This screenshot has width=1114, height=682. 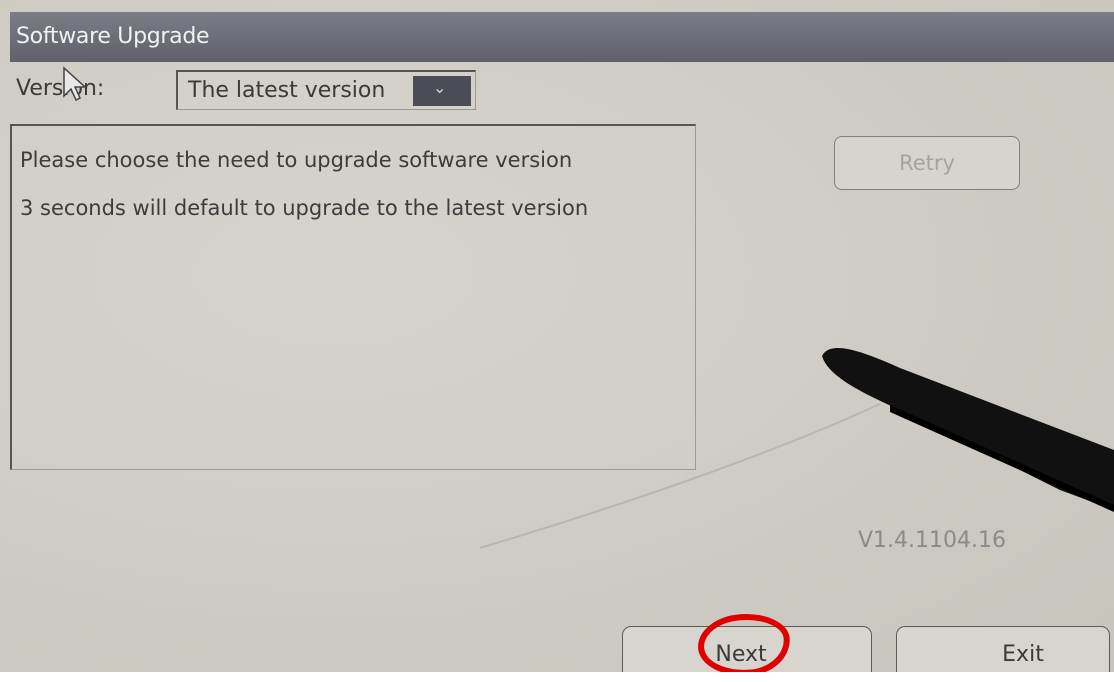 I want to click on bottom-border, so click(x=557, y=677).